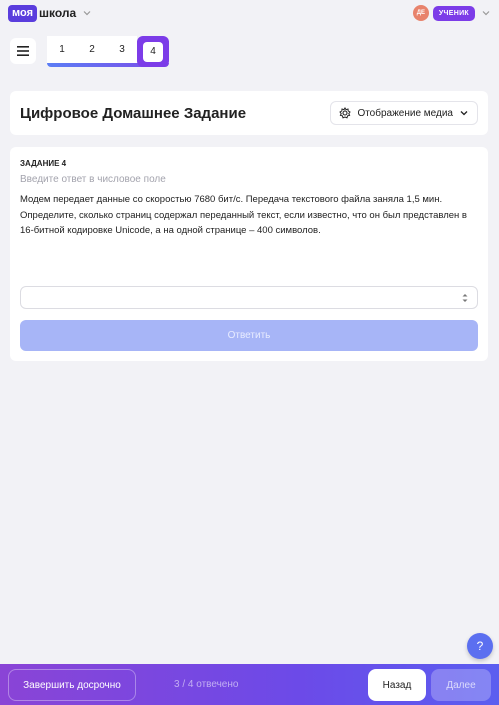 The width and height of the screenshot is (499, 705). I want to click on number-stepper-icon, so click(465, 298).